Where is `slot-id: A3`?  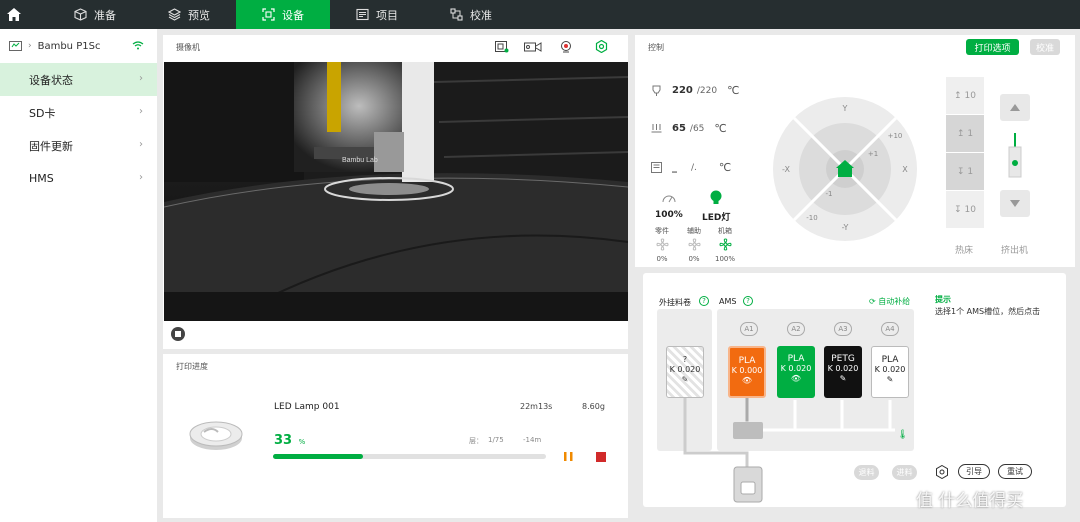 slot-id: A3 is located at coordinates (843, 329).